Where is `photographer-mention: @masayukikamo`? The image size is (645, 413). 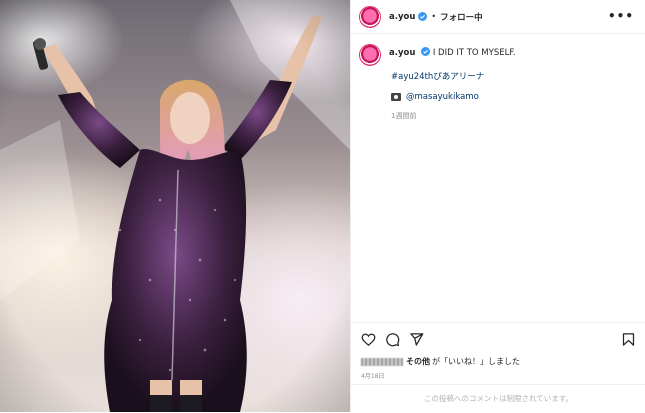
photographer-mention: @masayukikamo is located at coordinates (442, 97).